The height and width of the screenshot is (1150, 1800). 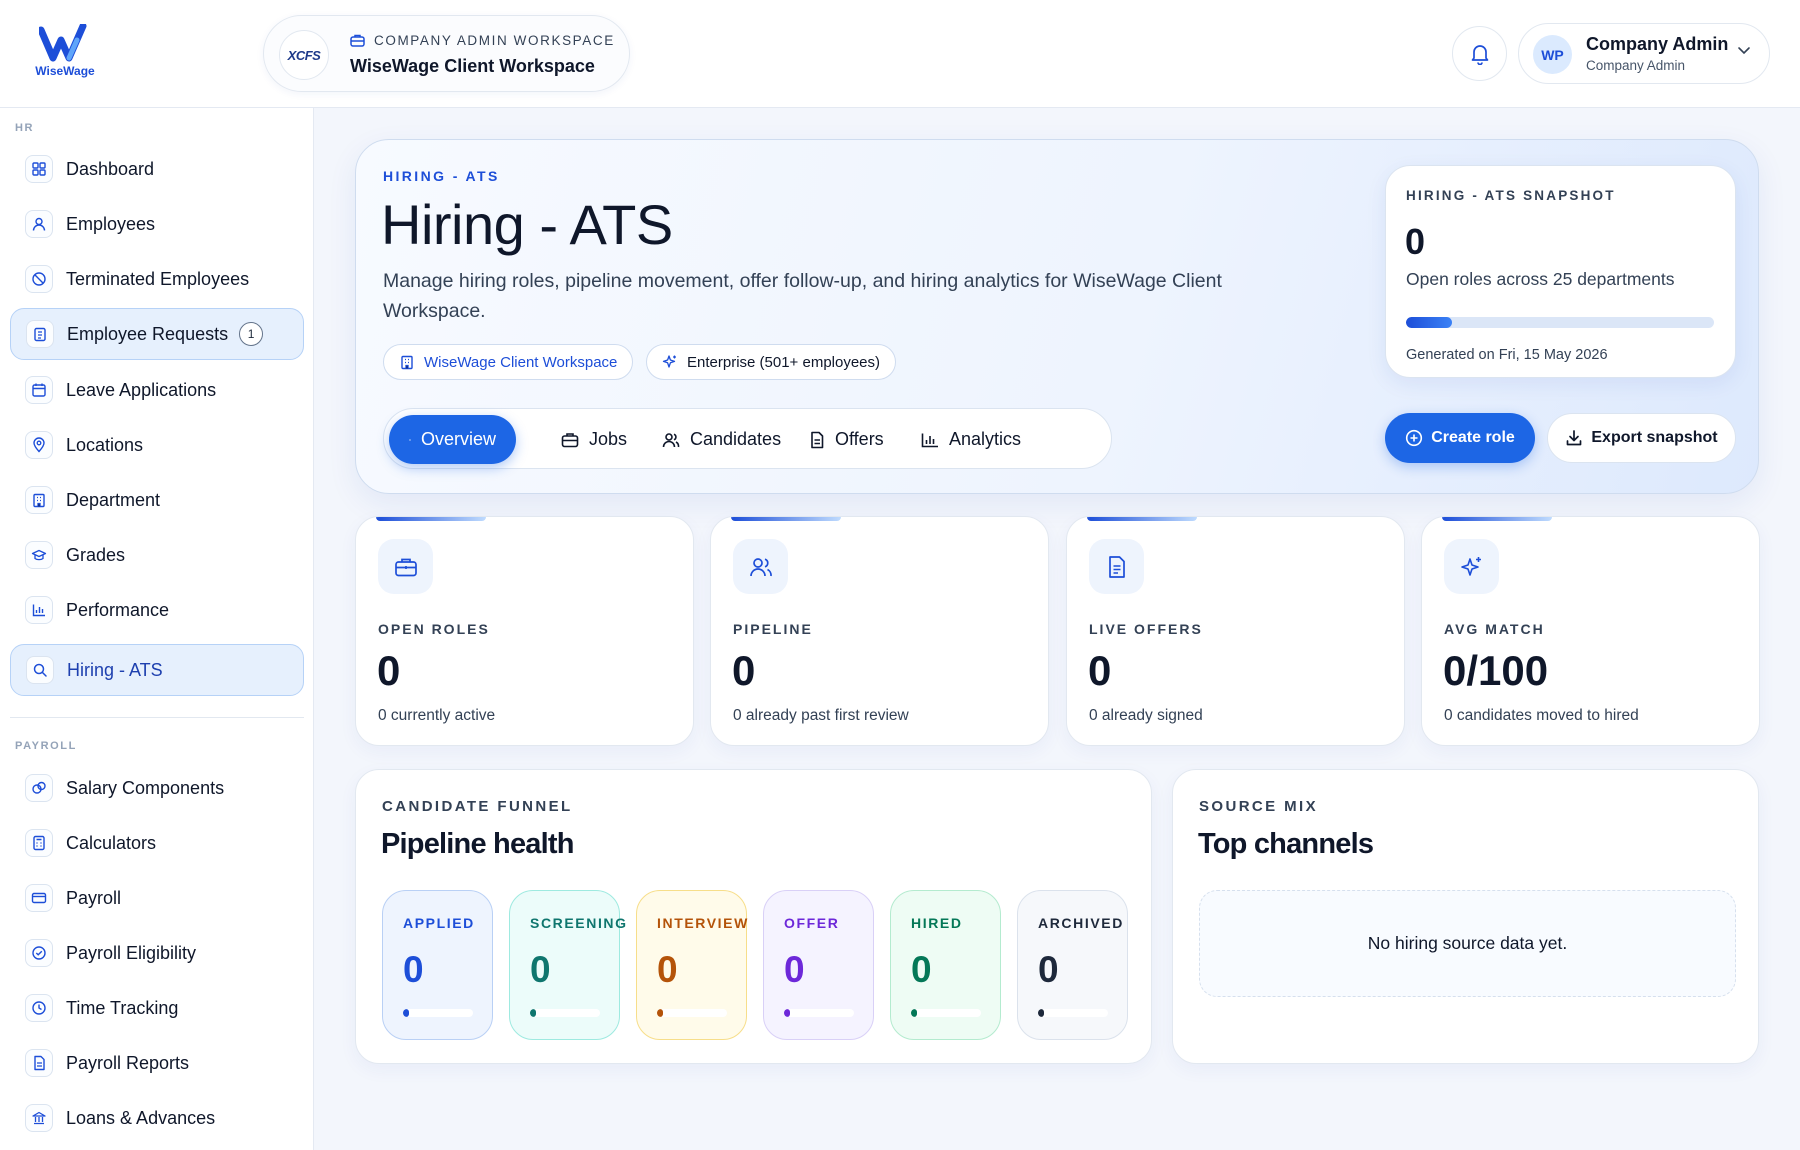 I want to click on tab-analytics: Analytics, so click(x=971, y=439).